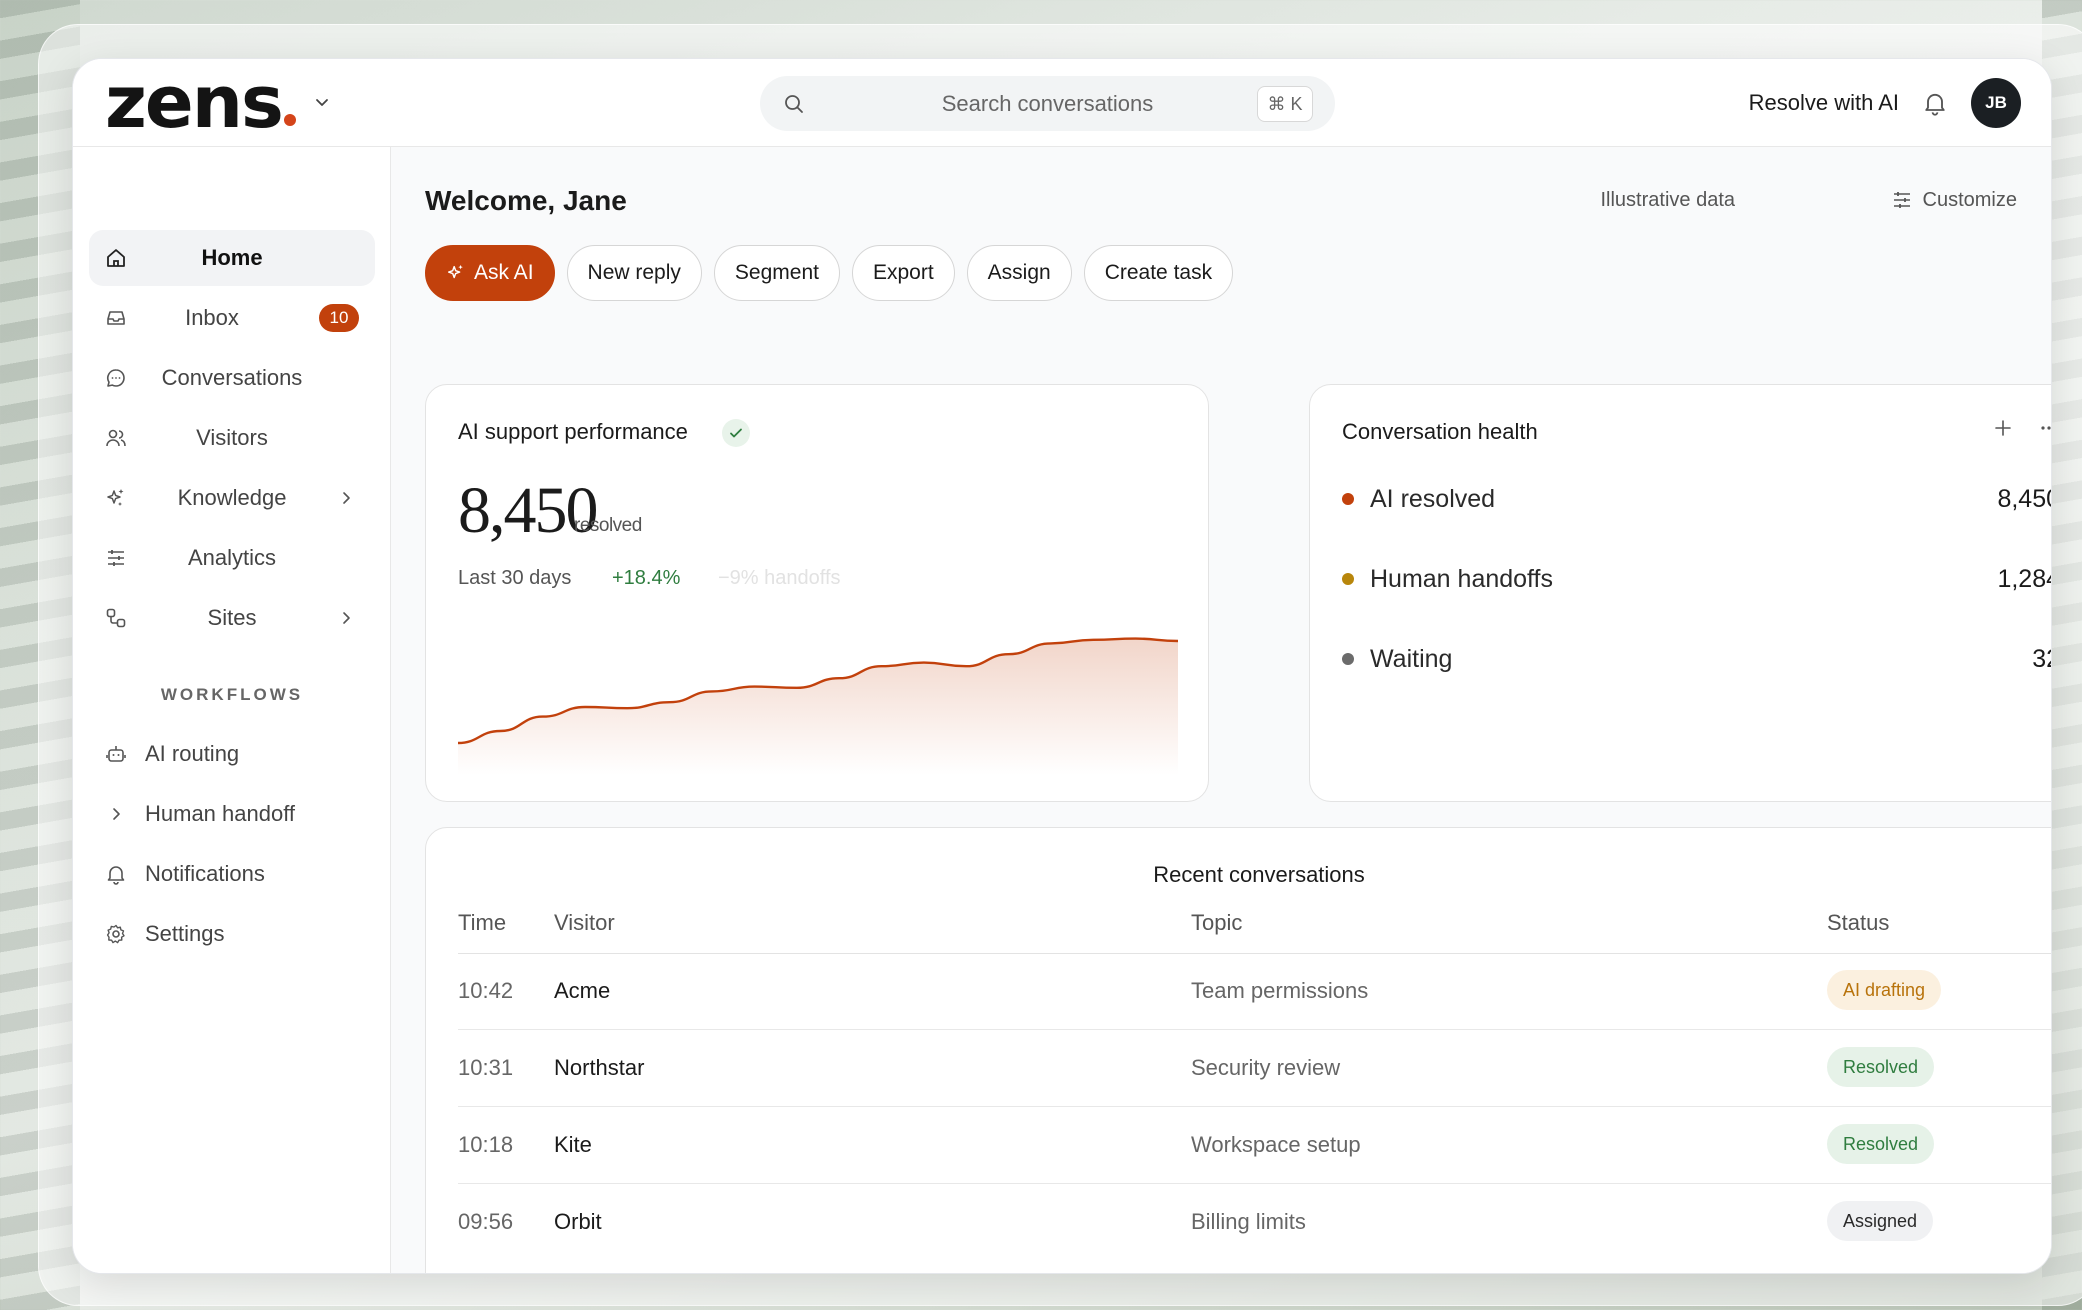 This screenshot has height=1310, width=2082. What do you see at coordinates (116, 754) in the screenshot?
I see `robot-icon` at bounding box center [116, 754].